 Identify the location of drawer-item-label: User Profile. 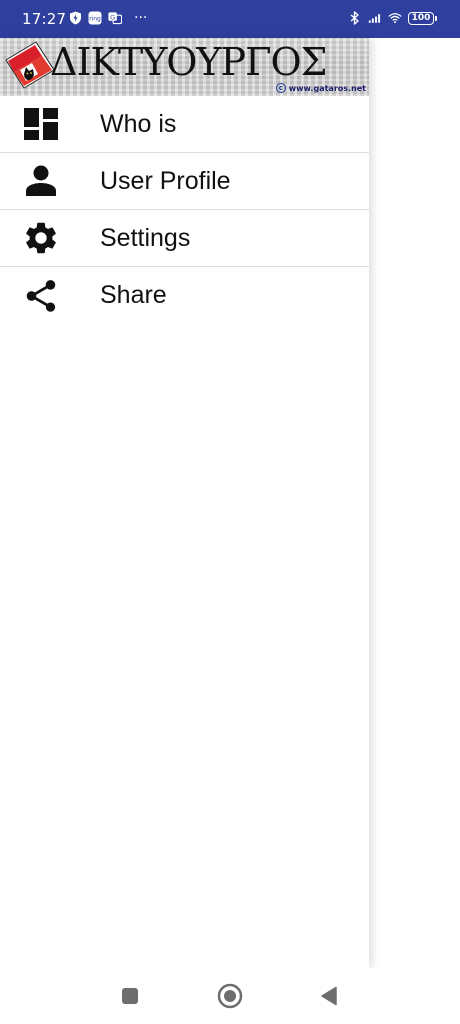
(165, 180).